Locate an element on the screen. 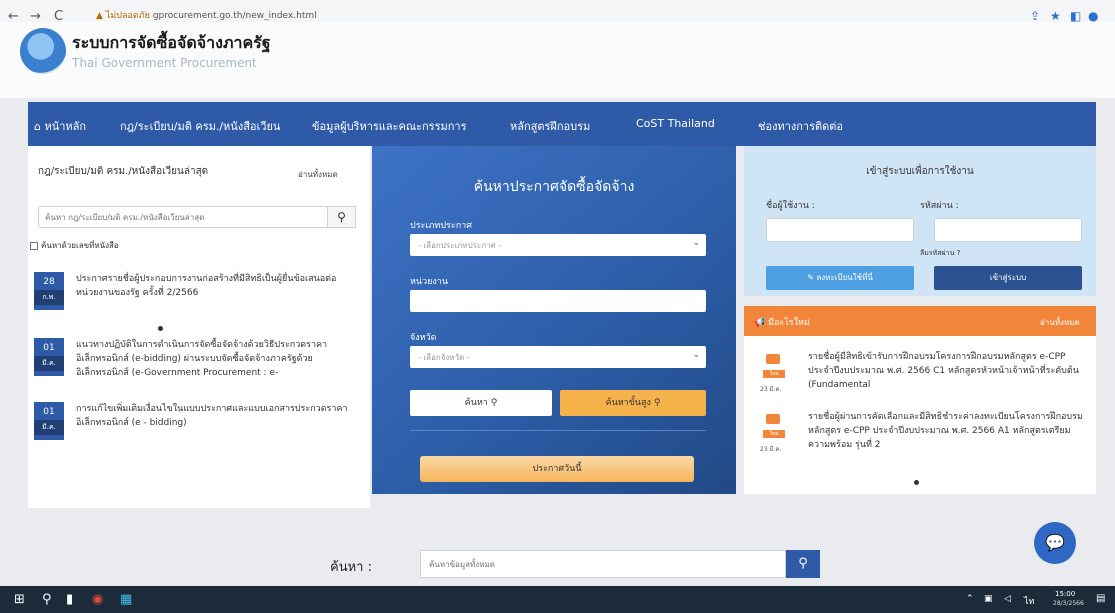  agency-input is located at coordinates (558, 301).